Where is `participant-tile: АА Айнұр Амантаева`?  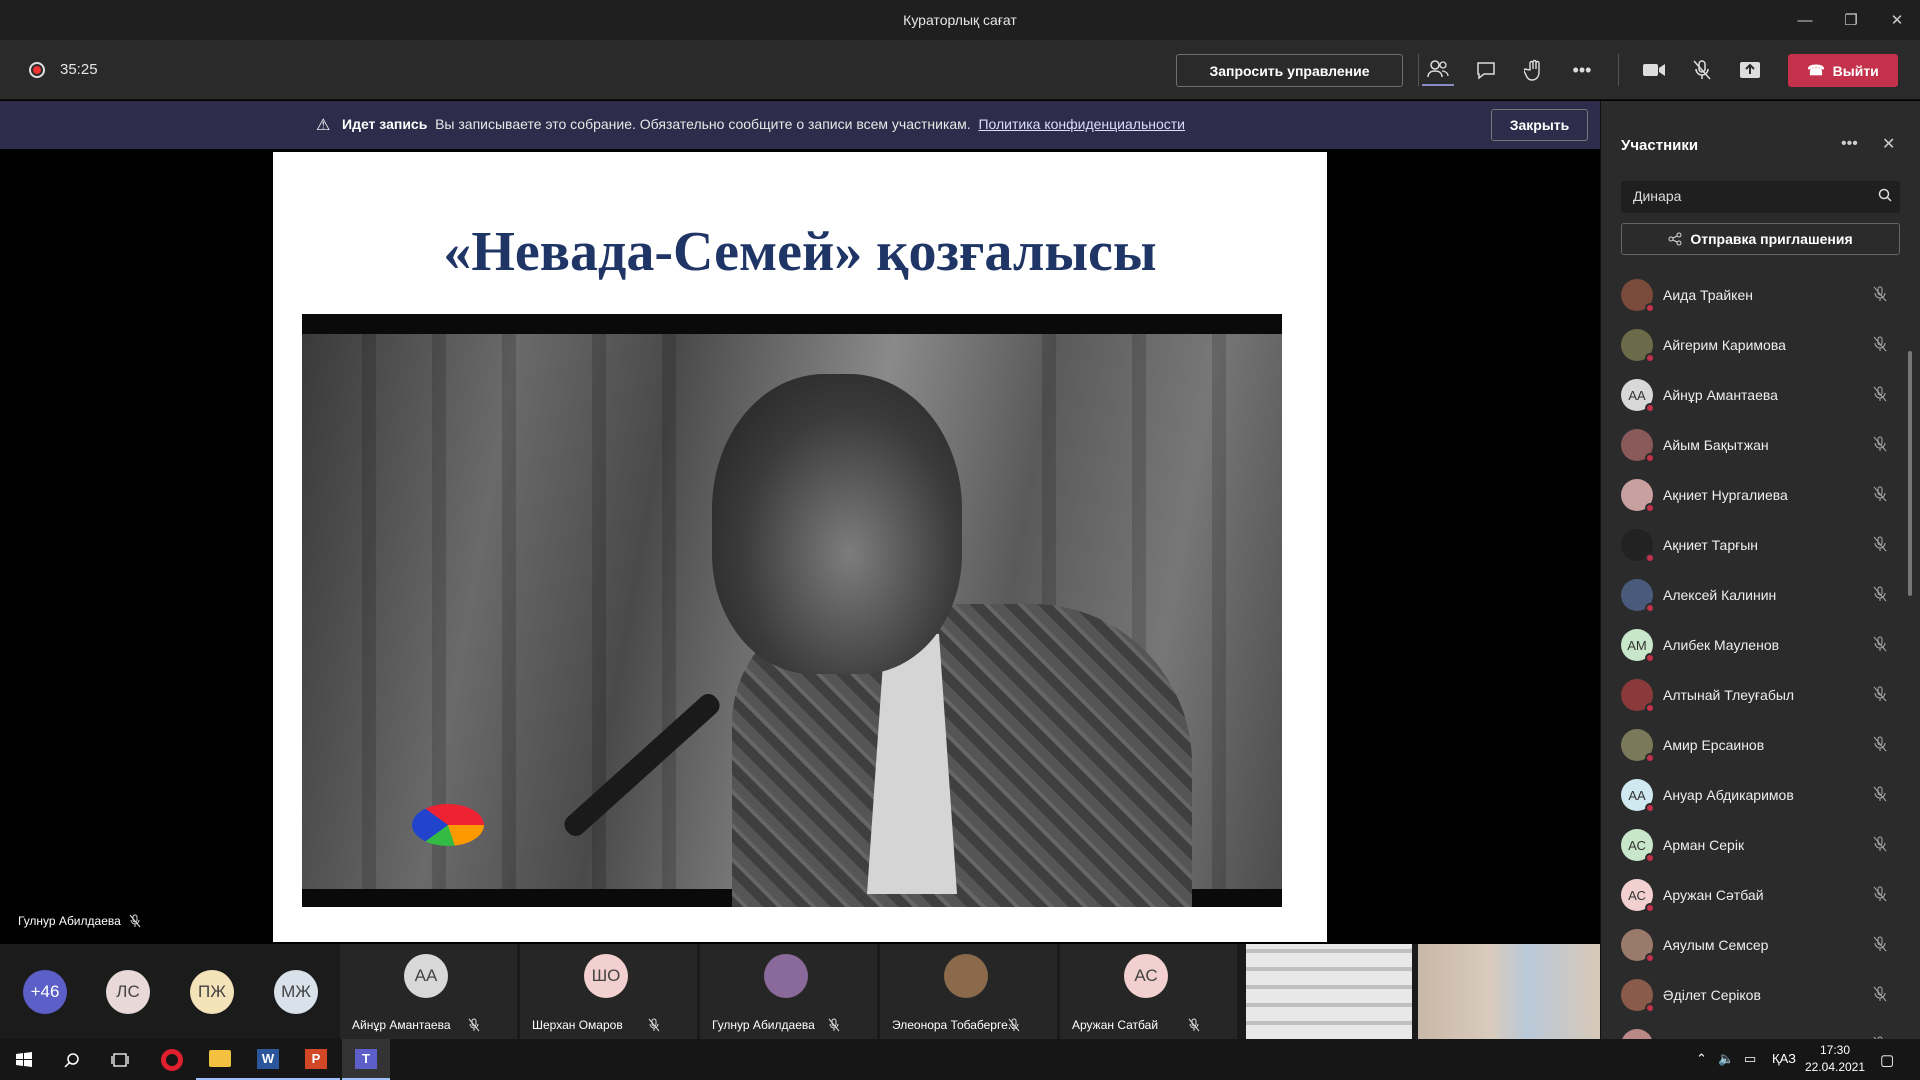 participant-tile: АА Айнұр Амантаева is located at coordinates (428, 991).